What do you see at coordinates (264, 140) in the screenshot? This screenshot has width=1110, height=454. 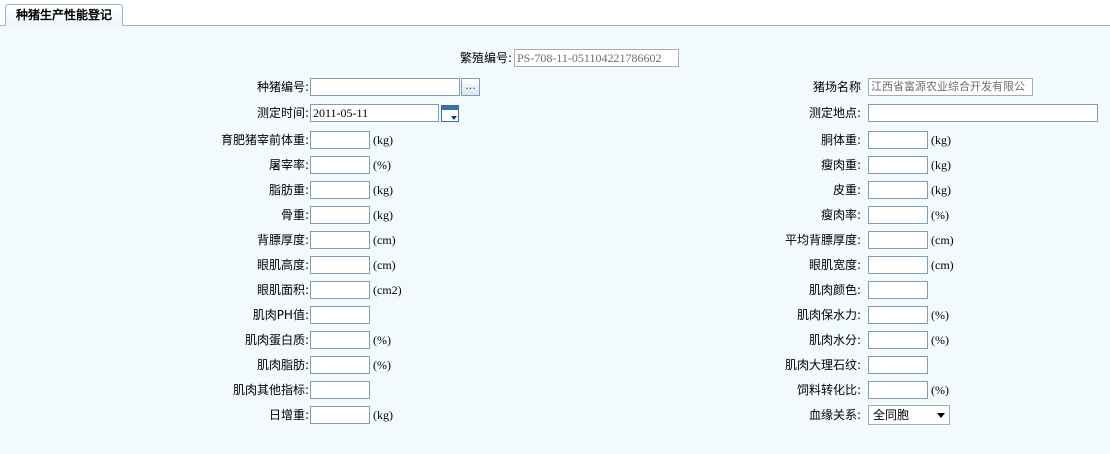 I see `pre-slaughter-weight-label: 育肥猪宰前体重:` at bounding box center [264, 140].